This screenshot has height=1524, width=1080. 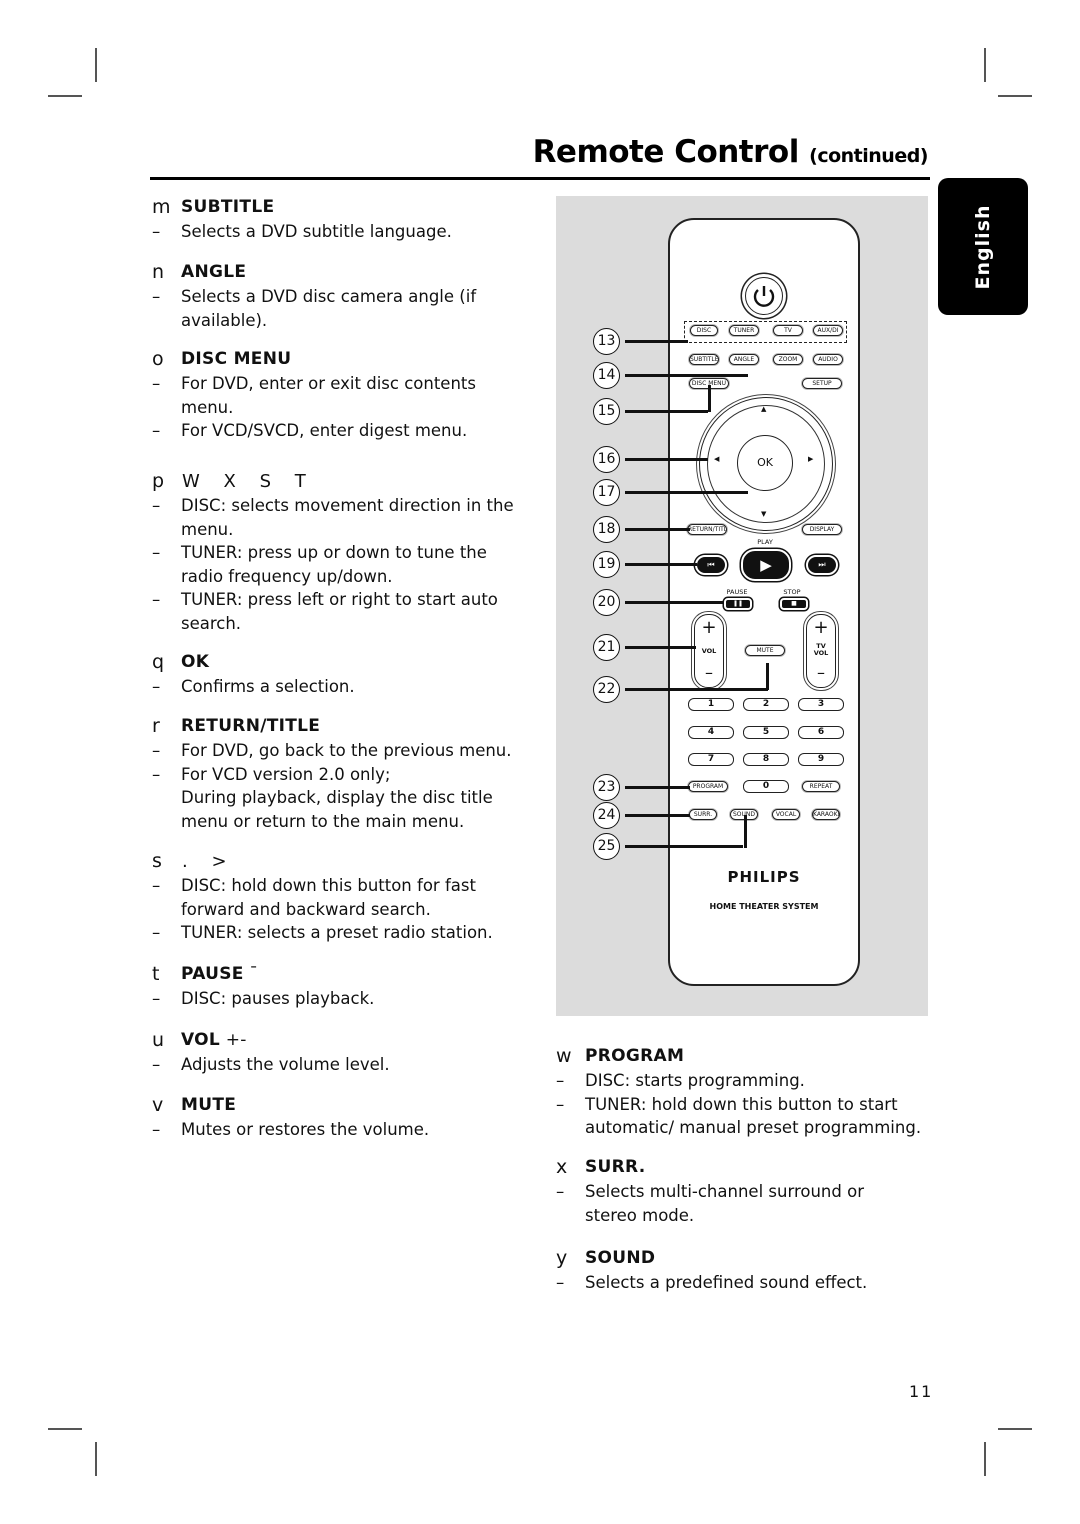 I want to click on power-button, so click(x=764, y=296).